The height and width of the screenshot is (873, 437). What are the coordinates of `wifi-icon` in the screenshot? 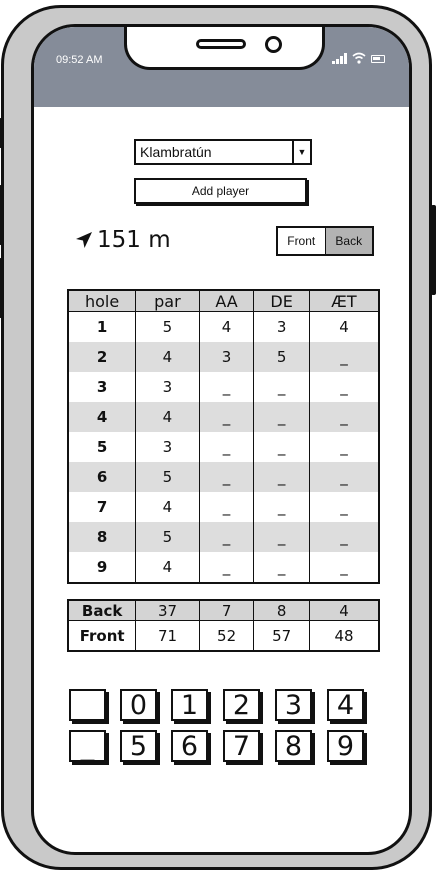 It's located at (359, 58).